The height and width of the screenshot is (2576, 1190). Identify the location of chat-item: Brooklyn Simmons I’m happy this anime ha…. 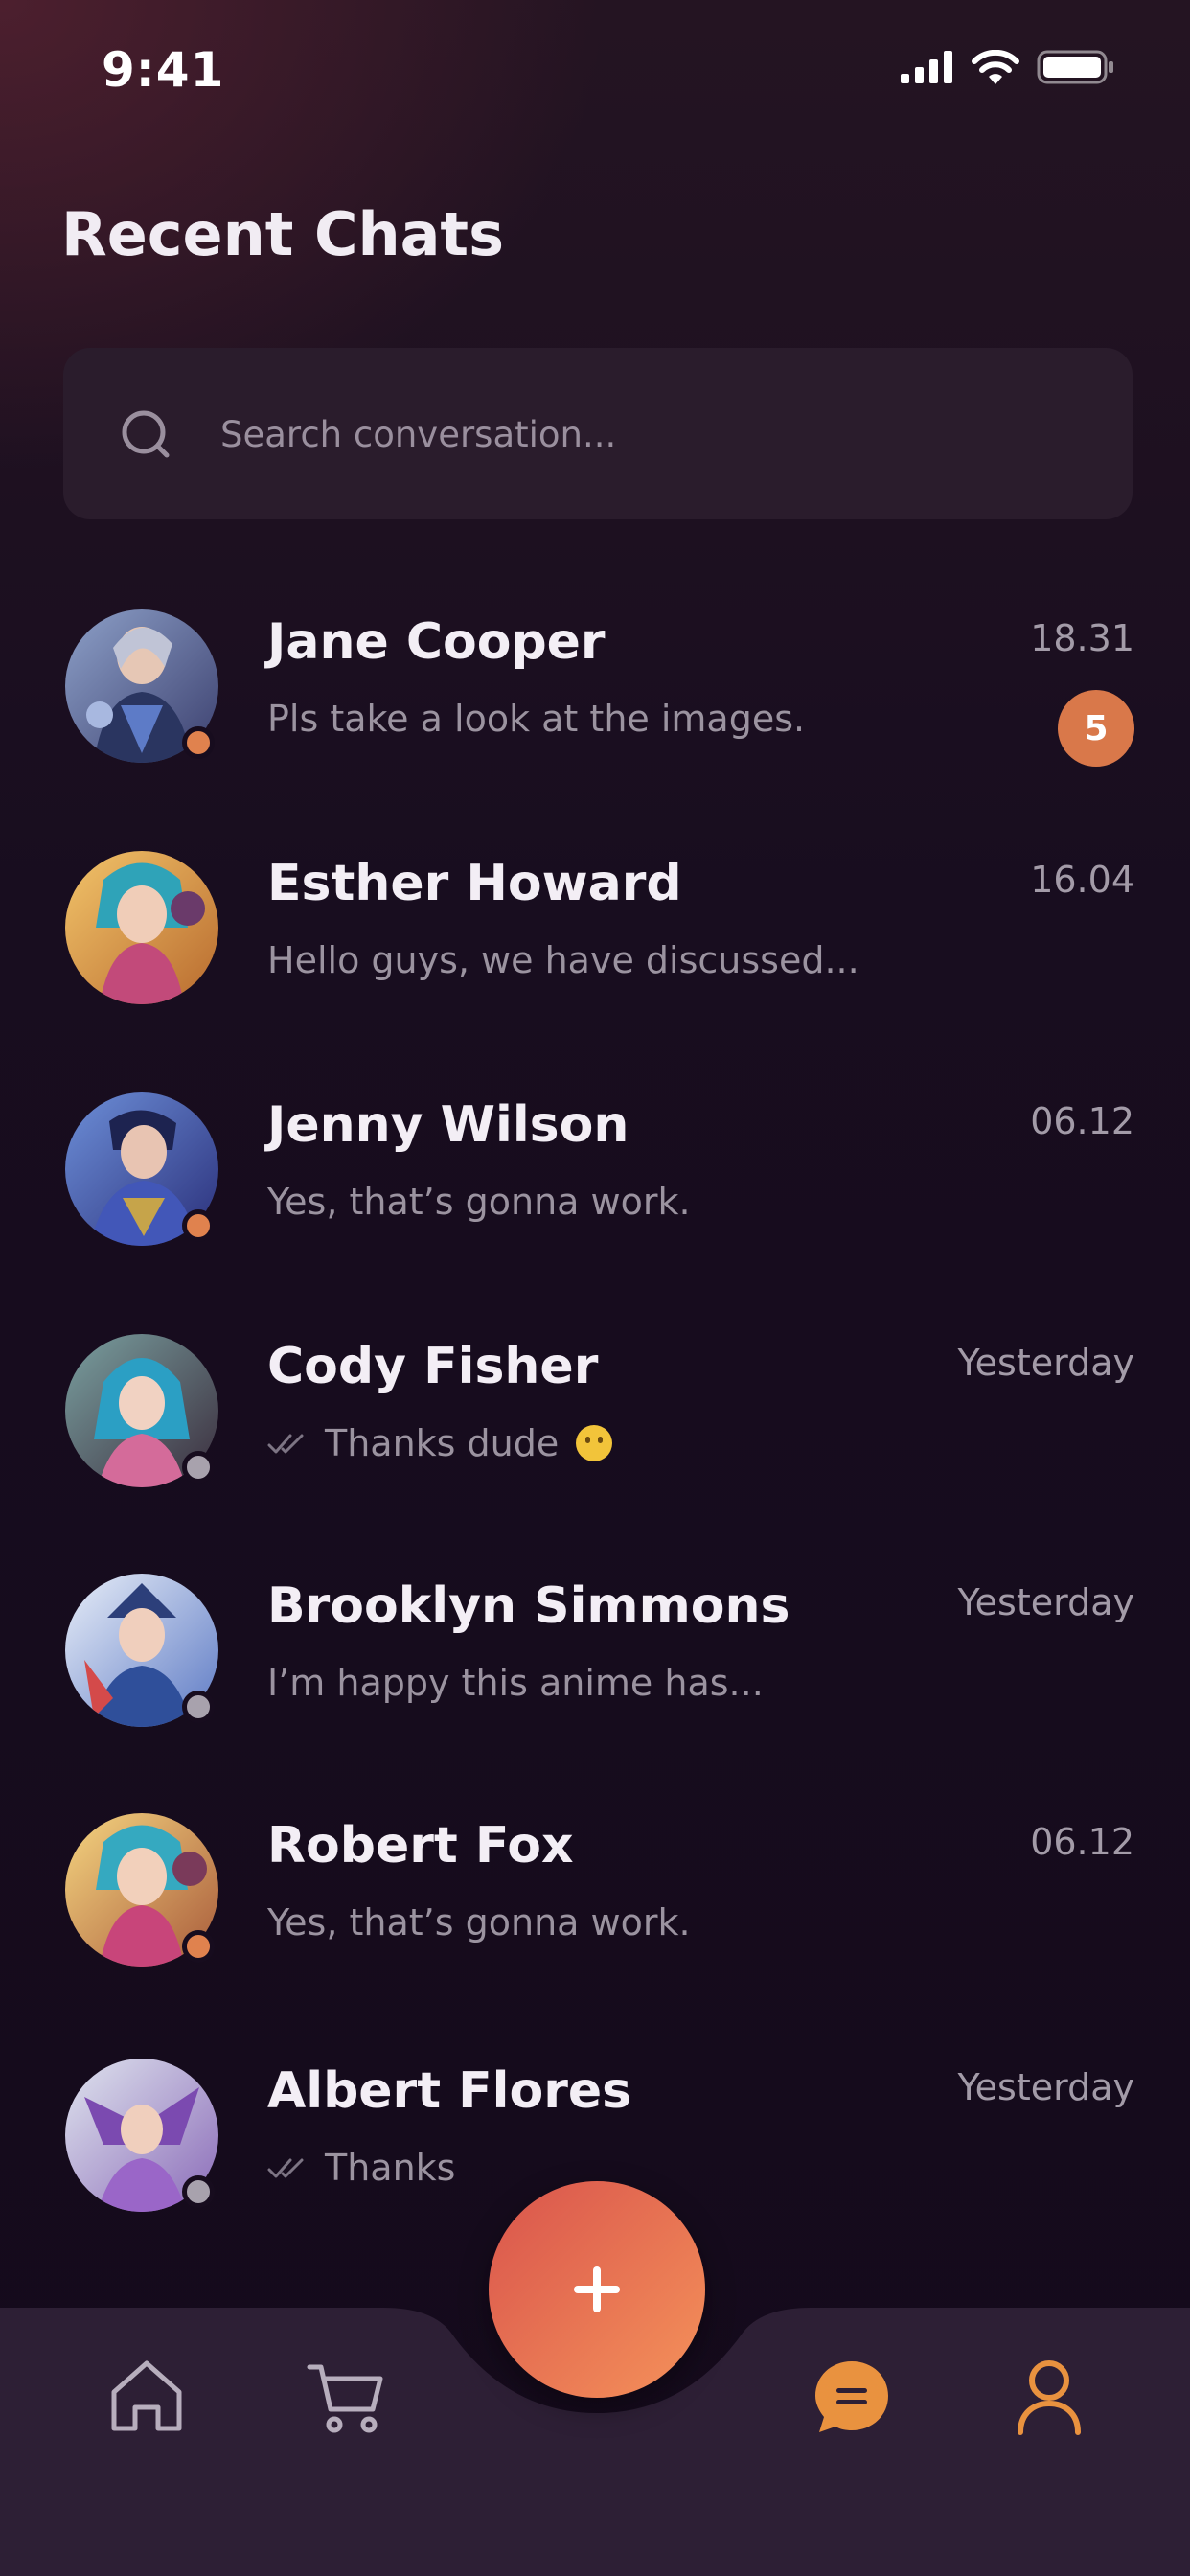
(595, 1663).